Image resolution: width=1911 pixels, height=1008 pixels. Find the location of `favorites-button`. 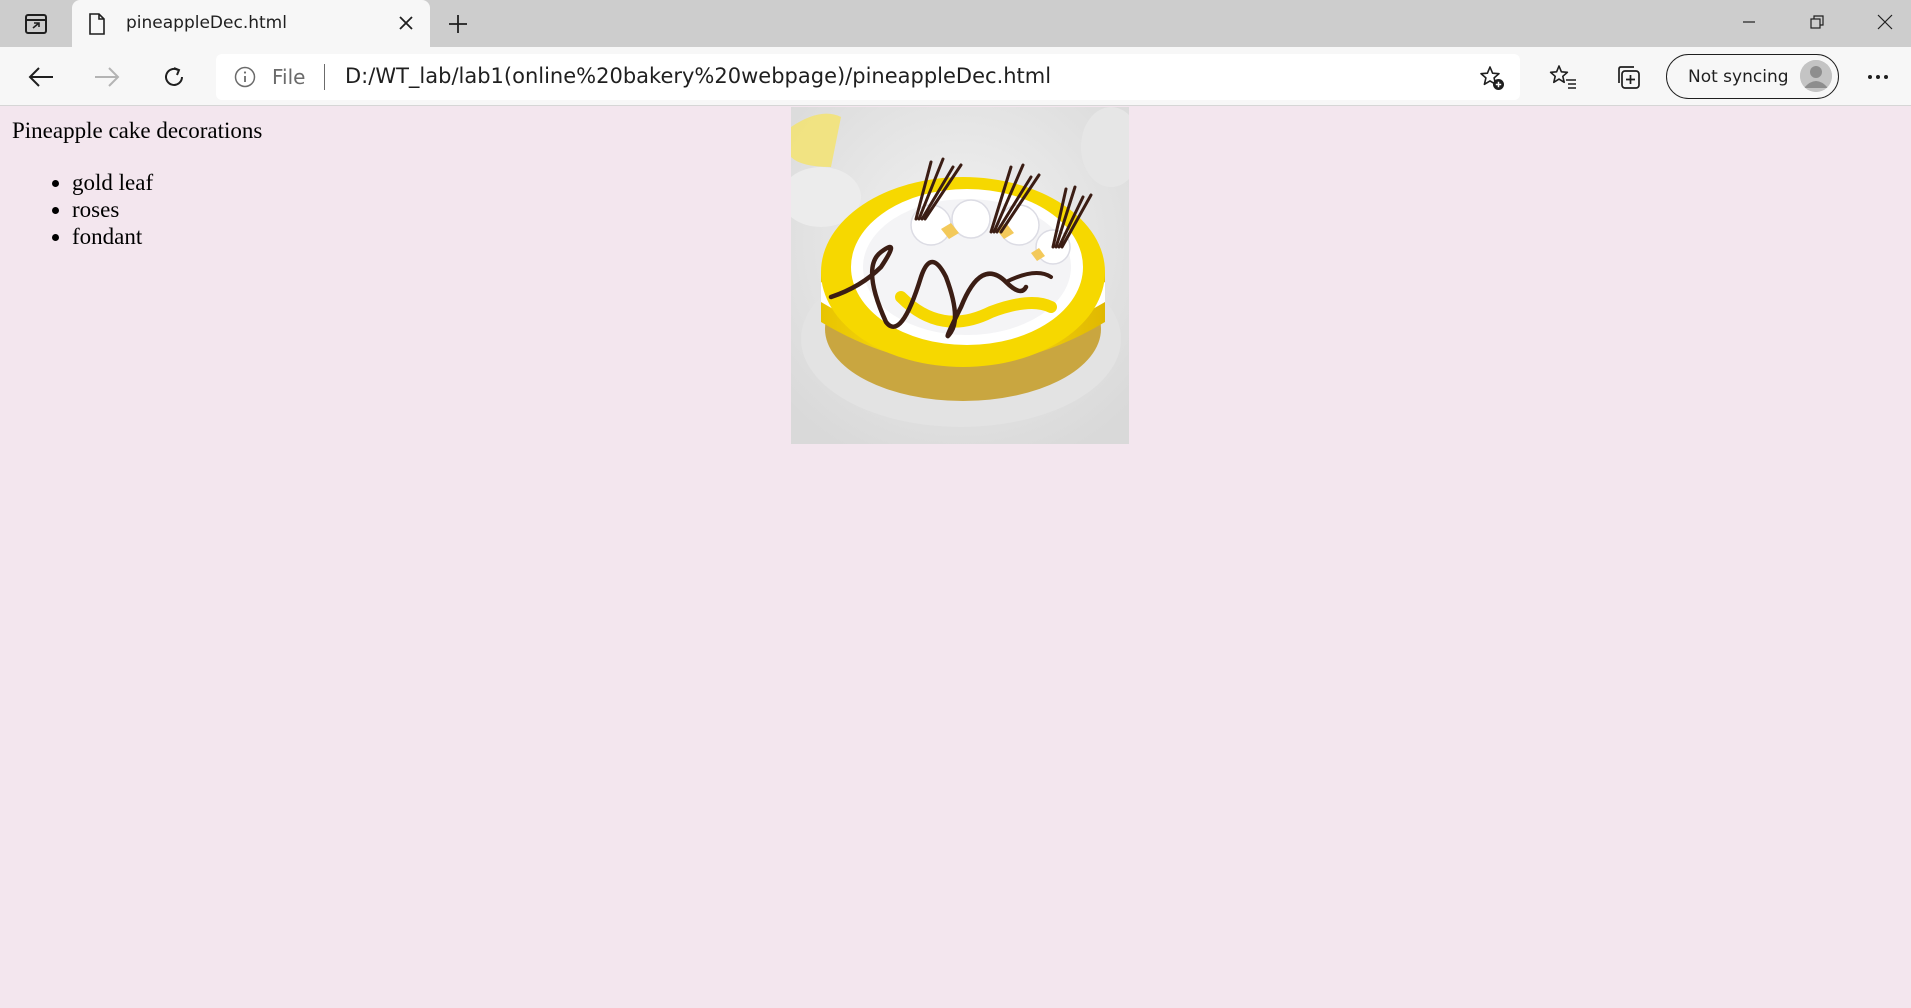

favorites-button is located at coordinates (1563, 77).